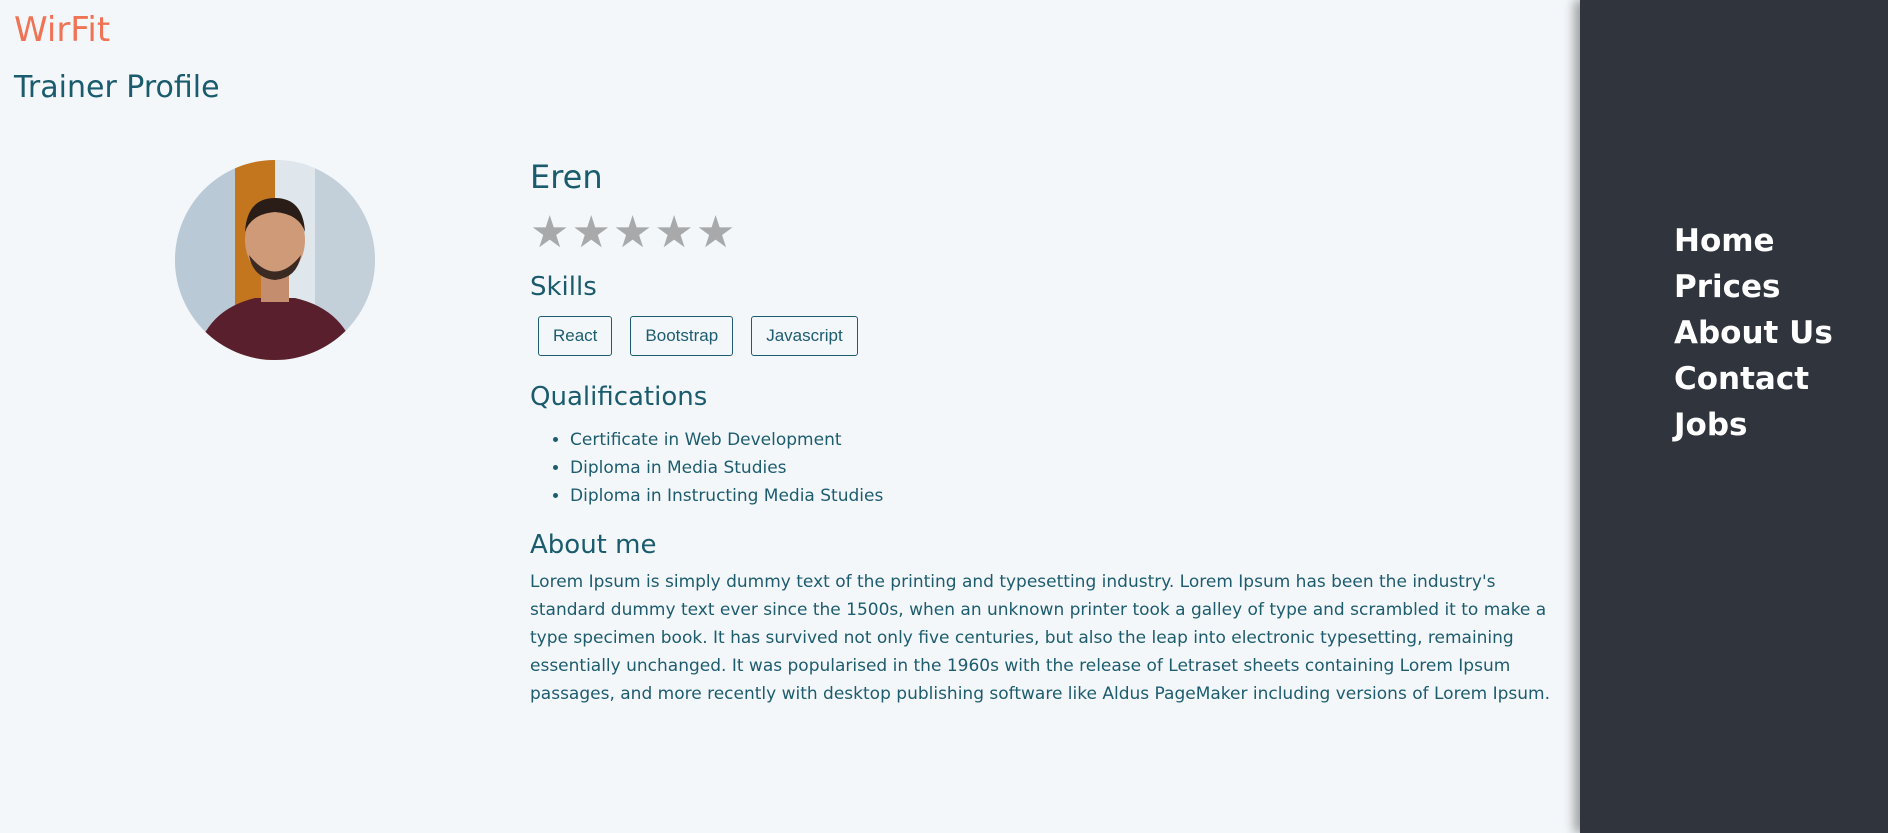  What do you see at coordinates (1052, 336) in the screenshot?
I see `skills-list: React Bootstrap Javascript` at bounding box center [1052, 336].